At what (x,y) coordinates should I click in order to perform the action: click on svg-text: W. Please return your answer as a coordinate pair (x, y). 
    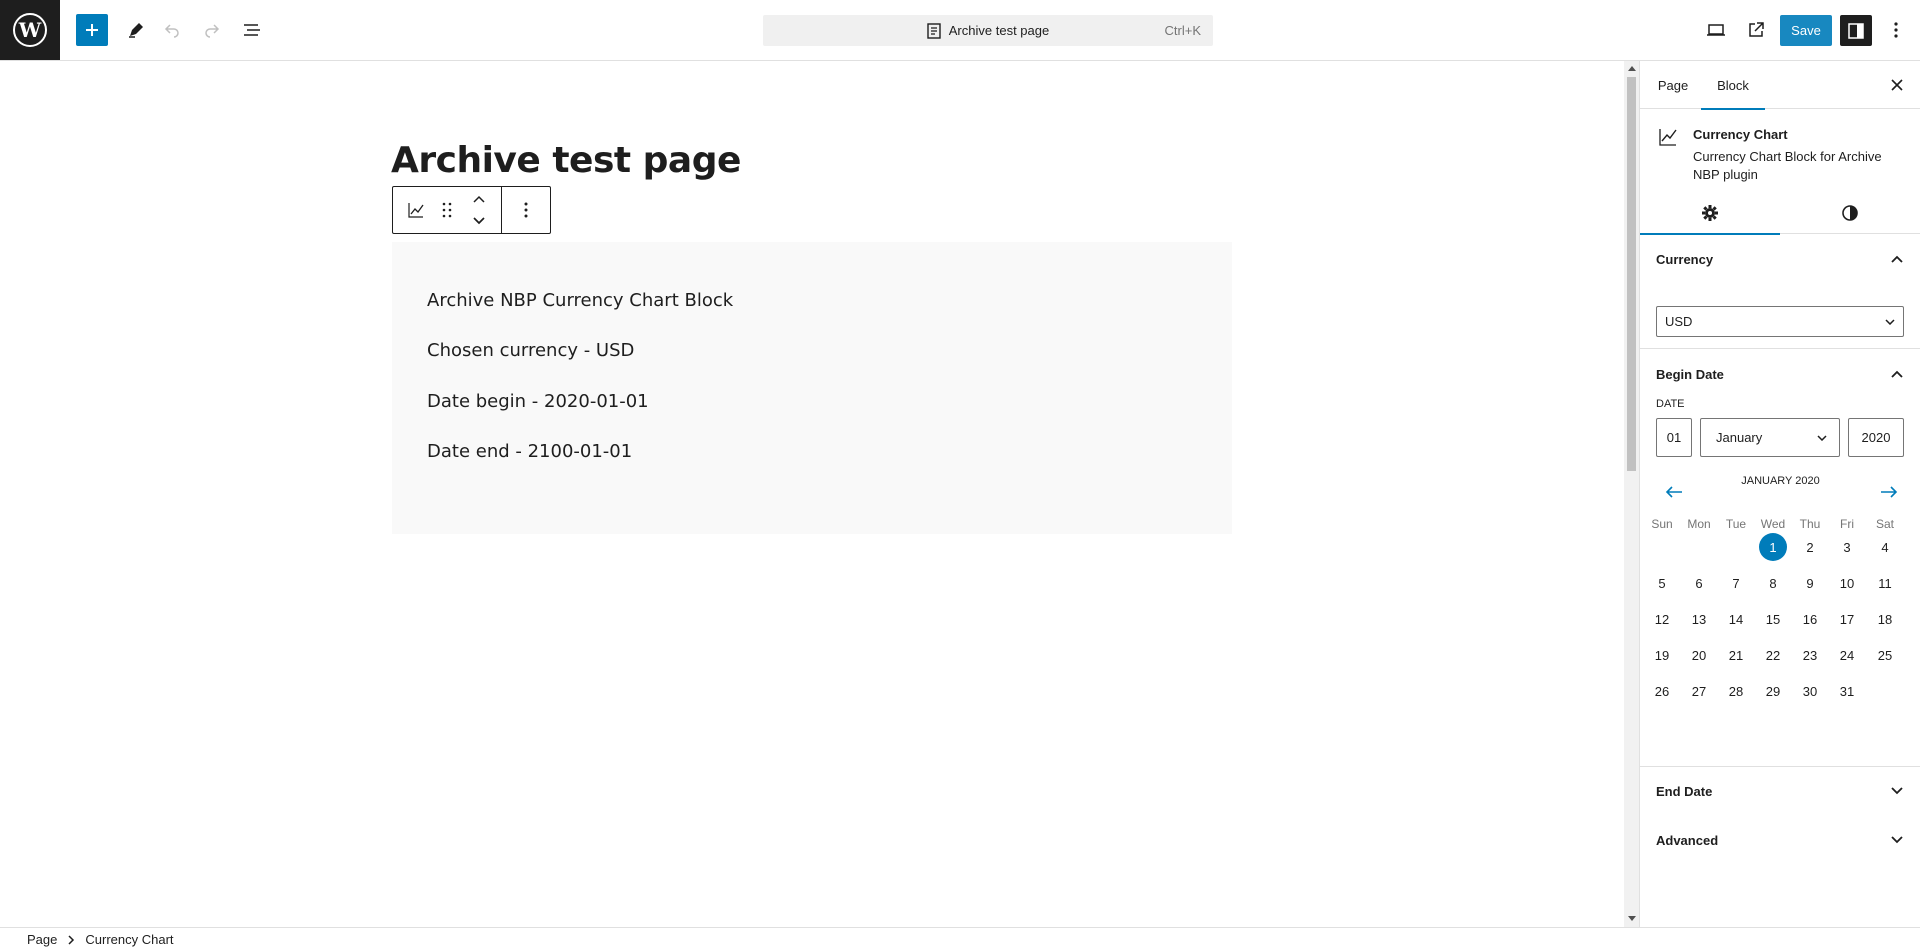
    Looking at the image, I should click on (30, 30).